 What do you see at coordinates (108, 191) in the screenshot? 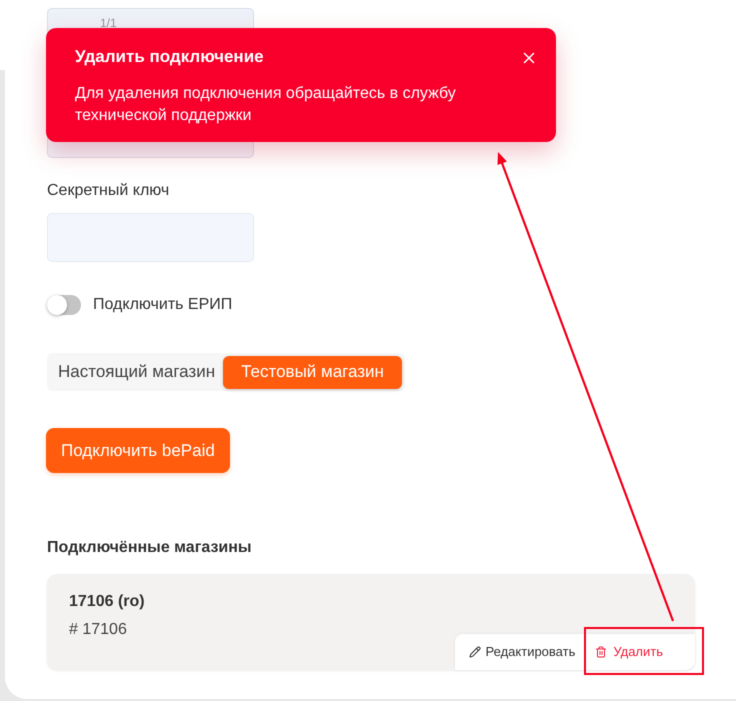
I see `secret-key-label: Секретный ключ` at bounding box center [108, 191].